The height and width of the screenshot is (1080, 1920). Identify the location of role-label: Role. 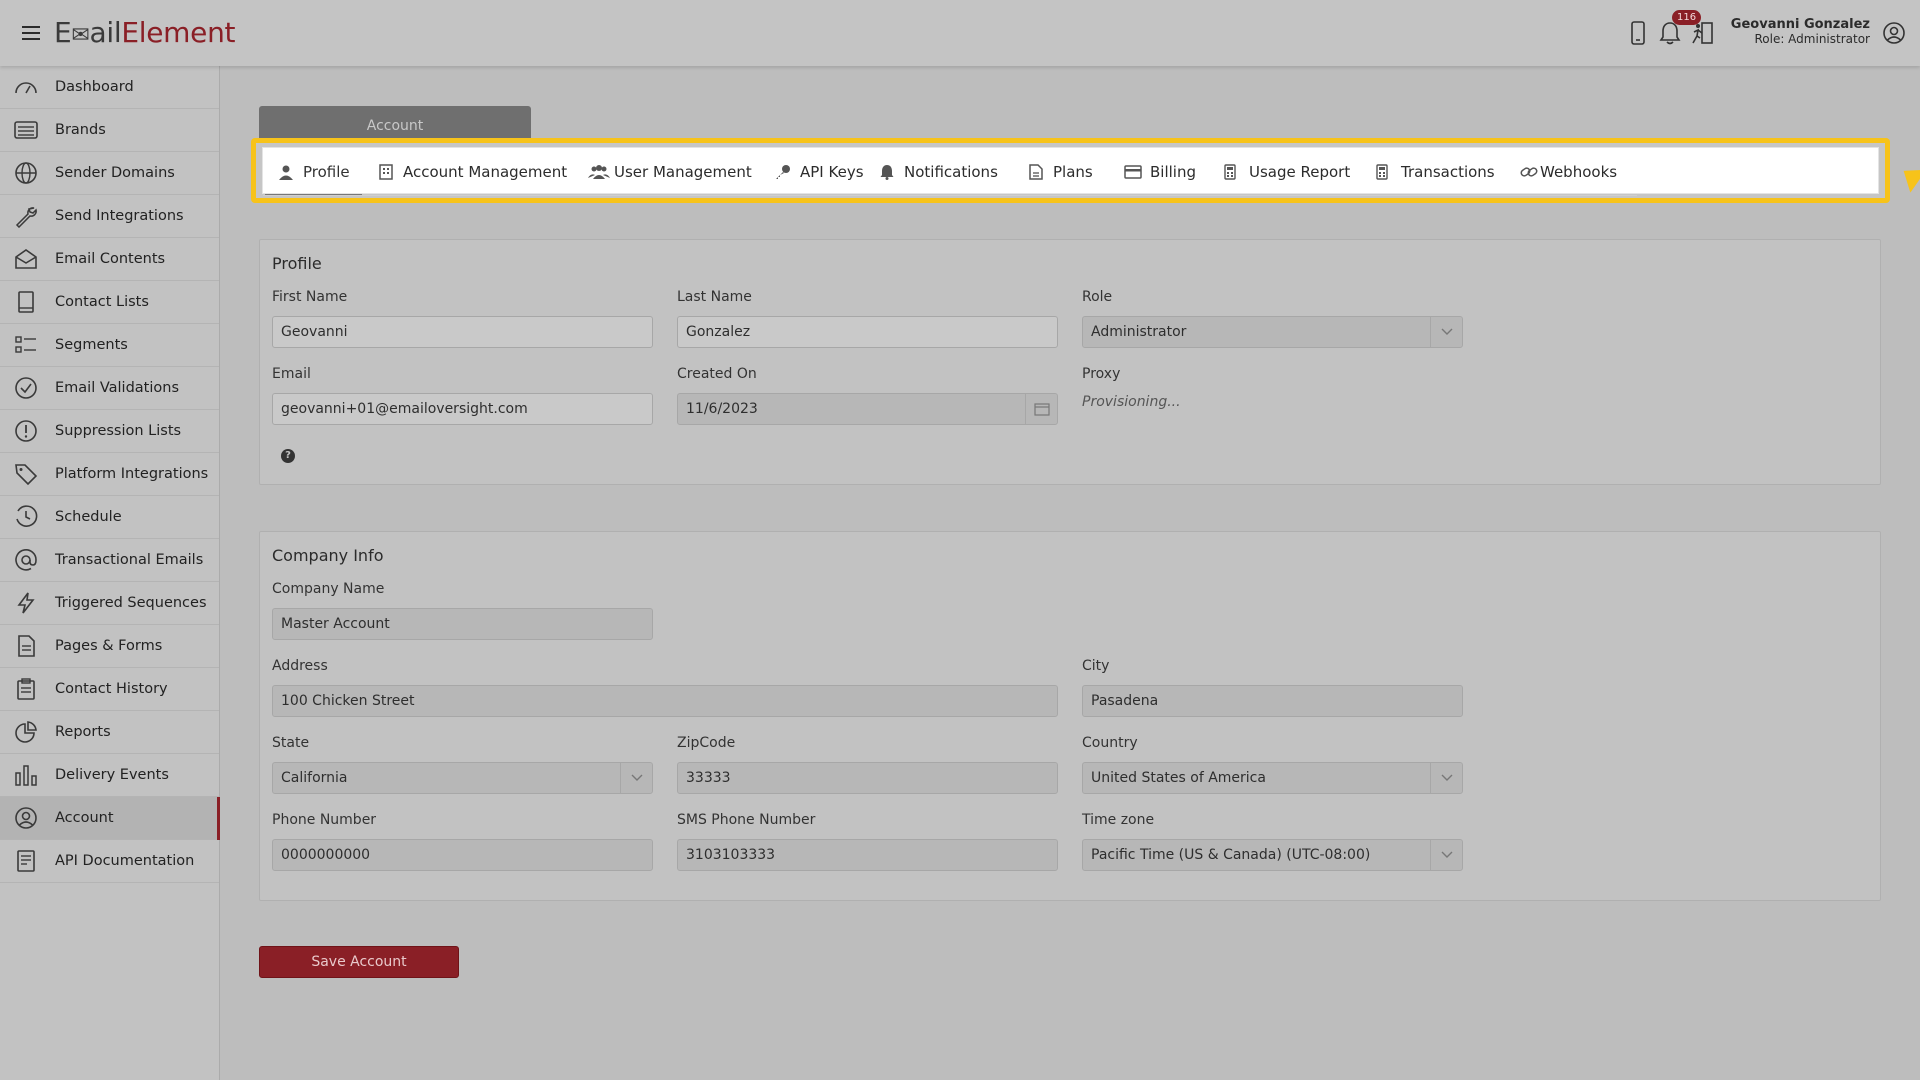
(1097, 297).